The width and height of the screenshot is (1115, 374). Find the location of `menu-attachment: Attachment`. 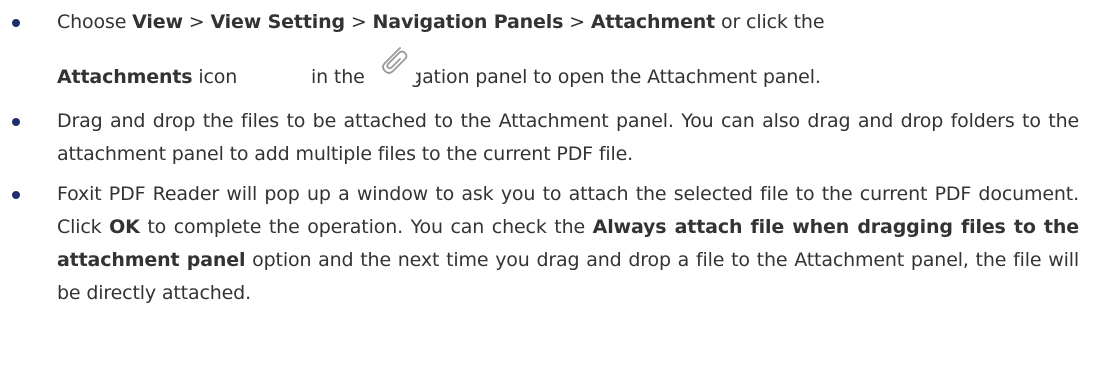

menu-attachment: Attachment is located at coordinates (653, 22).